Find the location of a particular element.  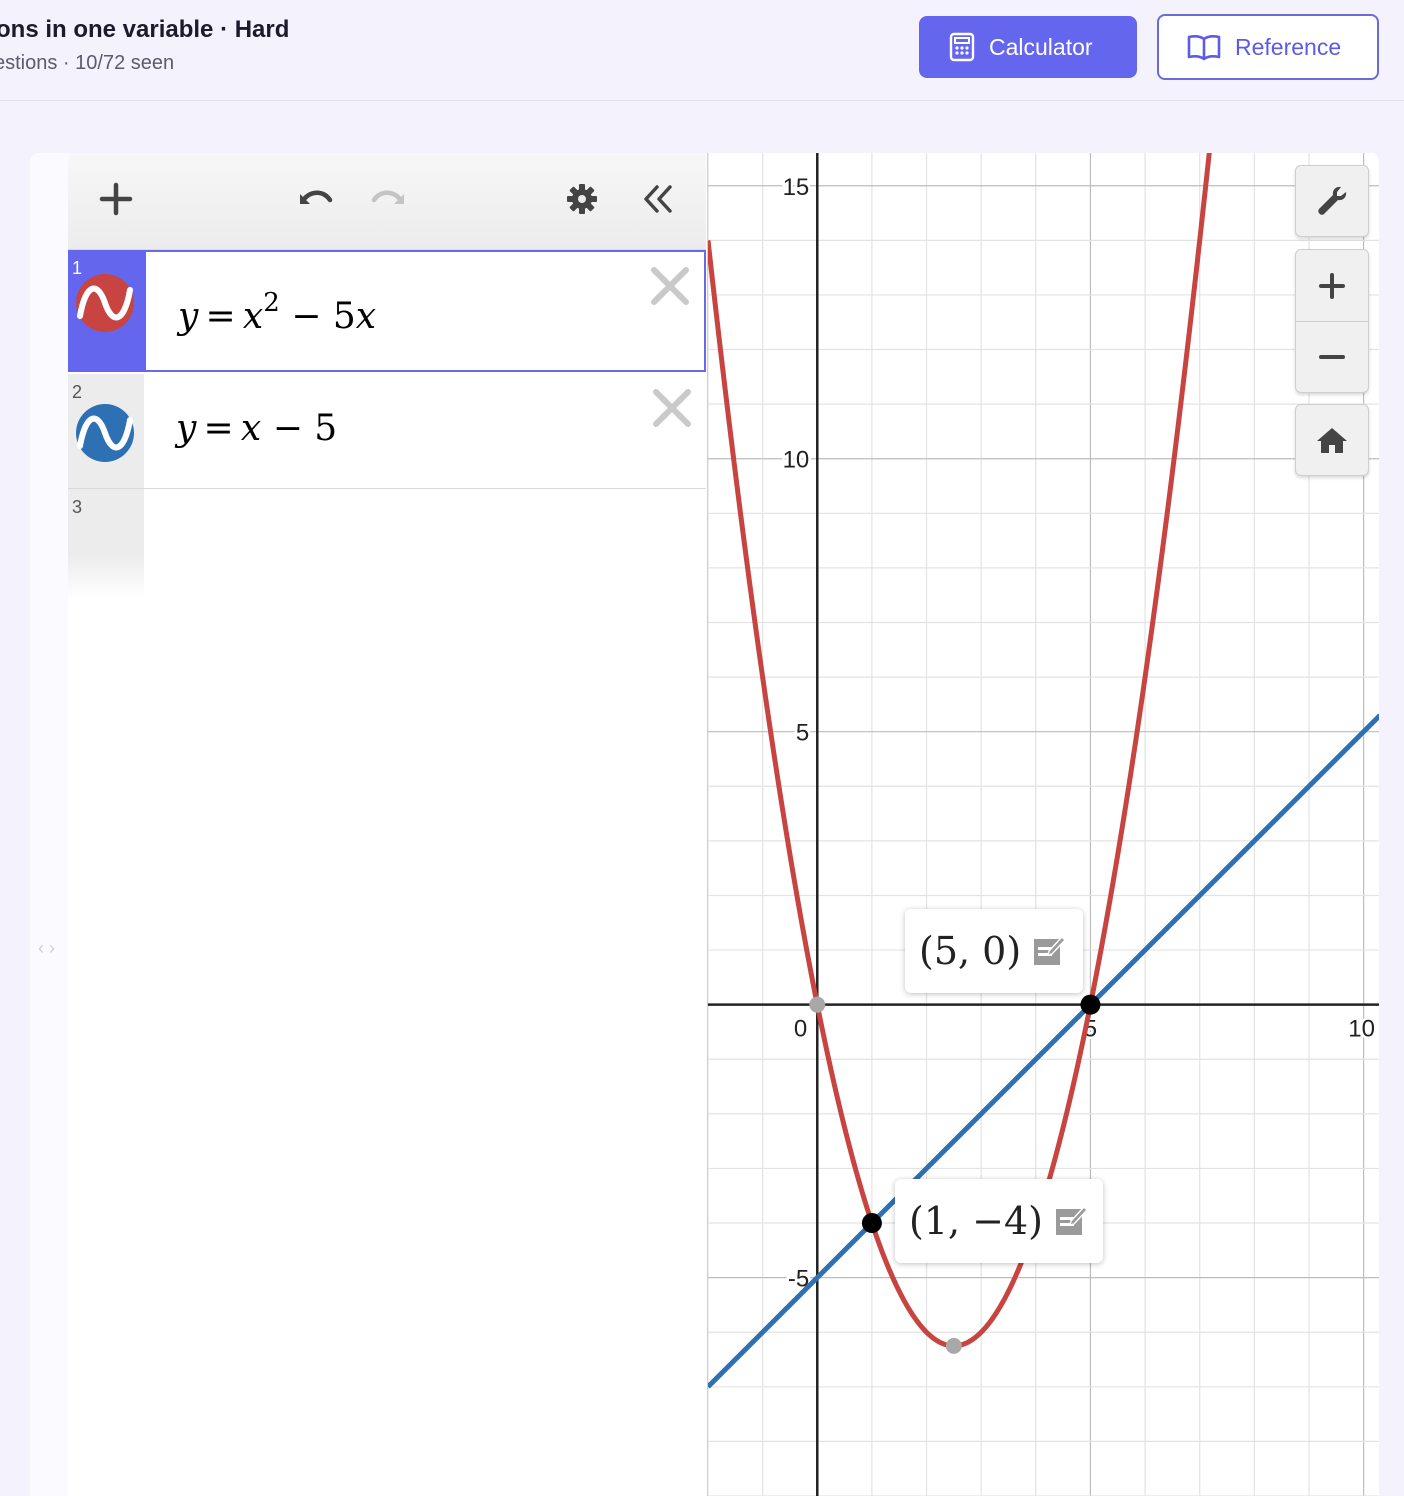

calculator-button: Calculator is located at coordinates (1028, 47).